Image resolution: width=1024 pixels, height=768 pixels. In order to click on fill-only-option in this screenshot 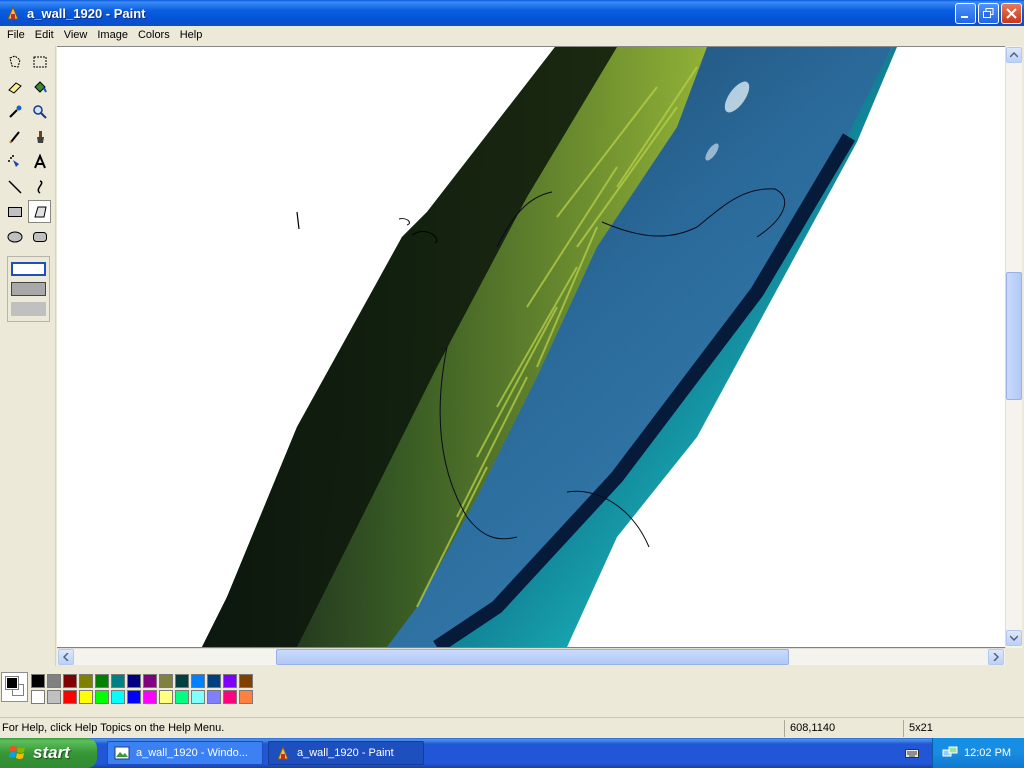, I will do `click(28, 309)`.